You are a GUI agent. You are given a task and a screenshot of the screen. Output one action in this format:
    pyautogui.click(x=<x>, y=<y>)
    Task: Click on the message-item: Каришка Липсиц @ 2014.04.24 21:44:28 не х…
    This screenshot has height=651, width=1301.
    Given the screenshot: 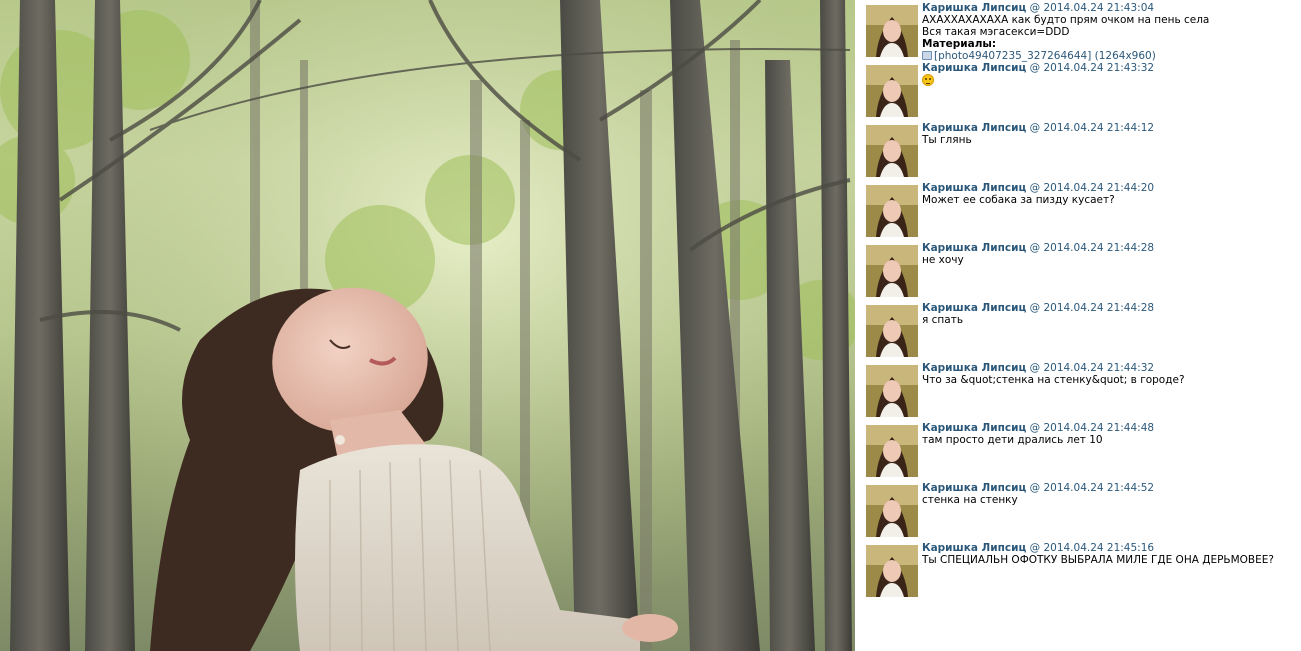 What is the action you would take?
    pyautogui.click(x=1081, y=270)
    